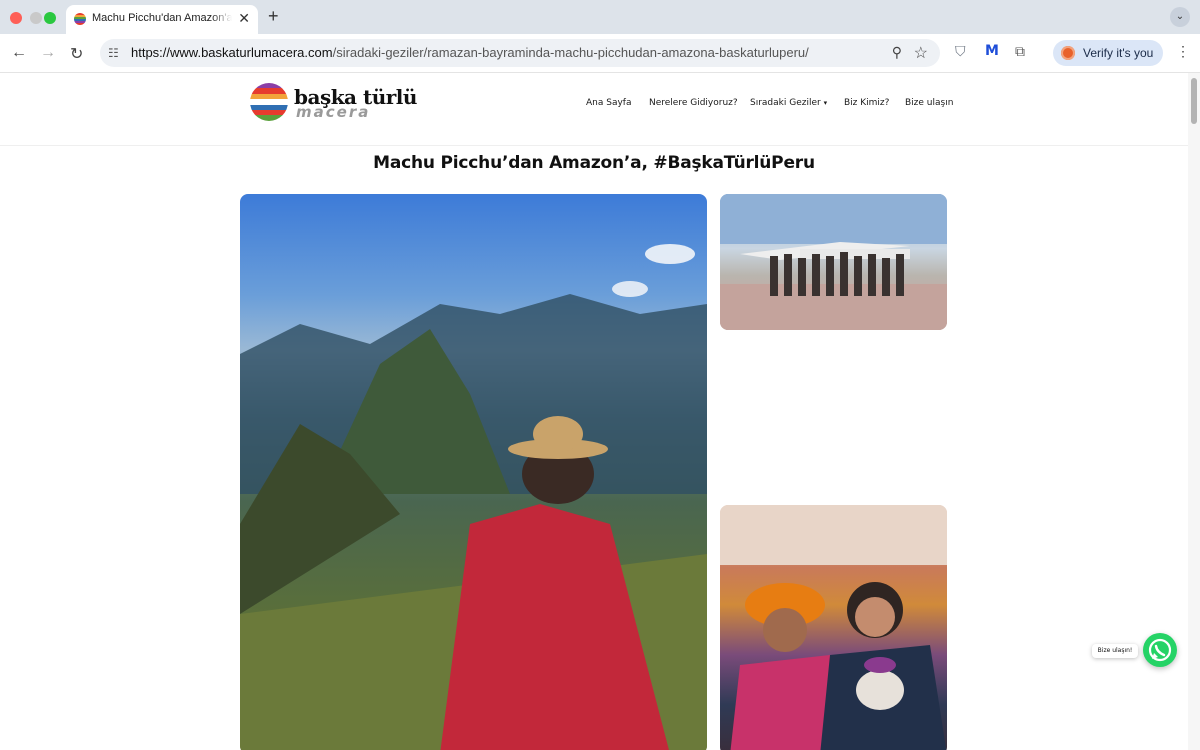  Describe the element at coordinates (1194, 411) in the screenshot. I see `scrollbar-track` at that location.